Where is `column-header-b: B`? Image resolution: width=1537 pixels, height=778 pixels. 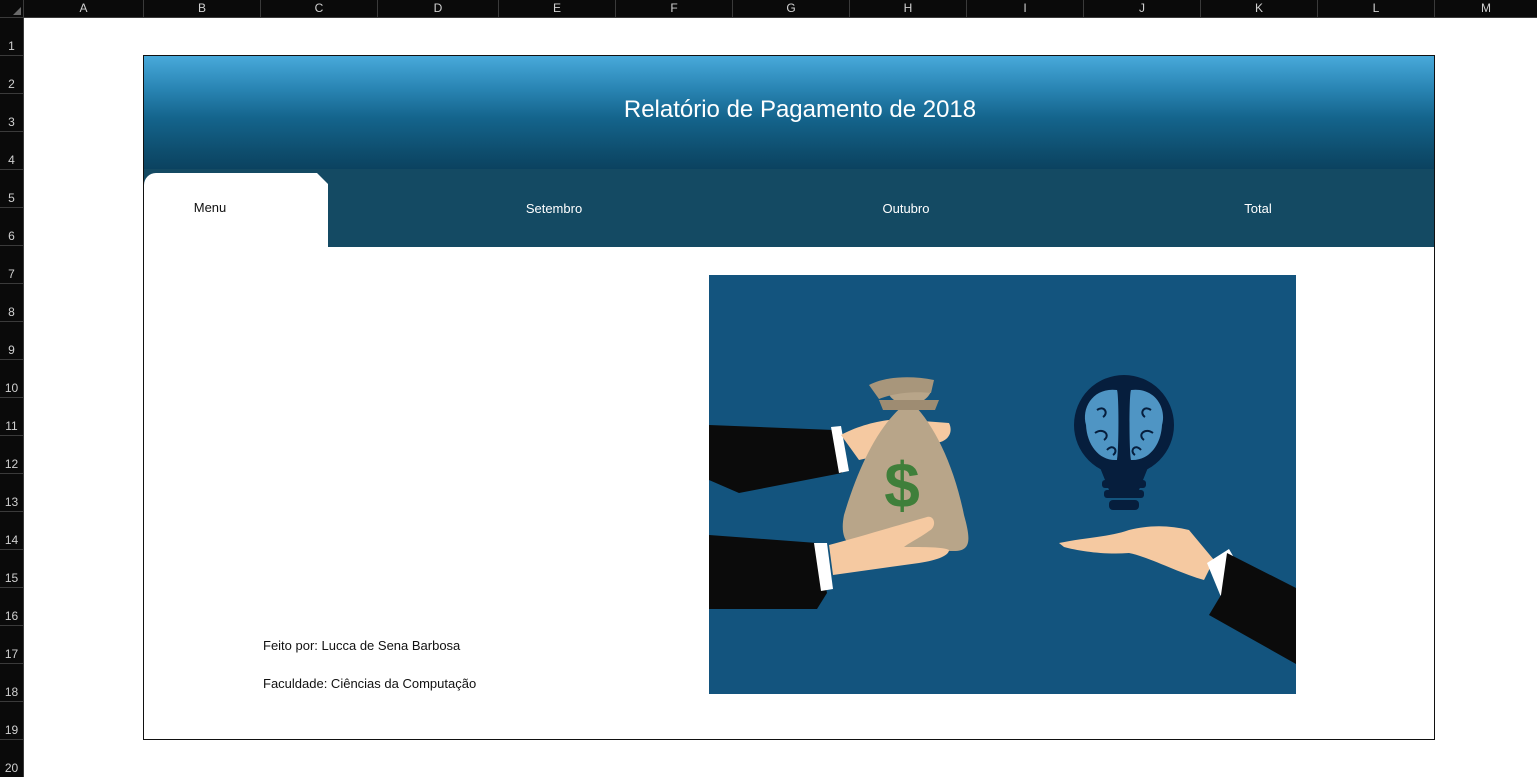 column-header-b: B is located at coordinates (202, 8).